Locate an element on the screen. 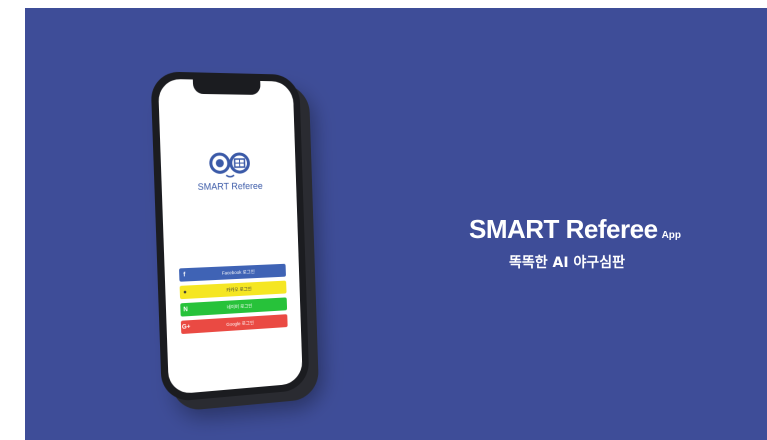 The width and height of the screenshot is (767, 440). naver-login-button: N 네이버 로그인 is located at coordinates (233, 306).